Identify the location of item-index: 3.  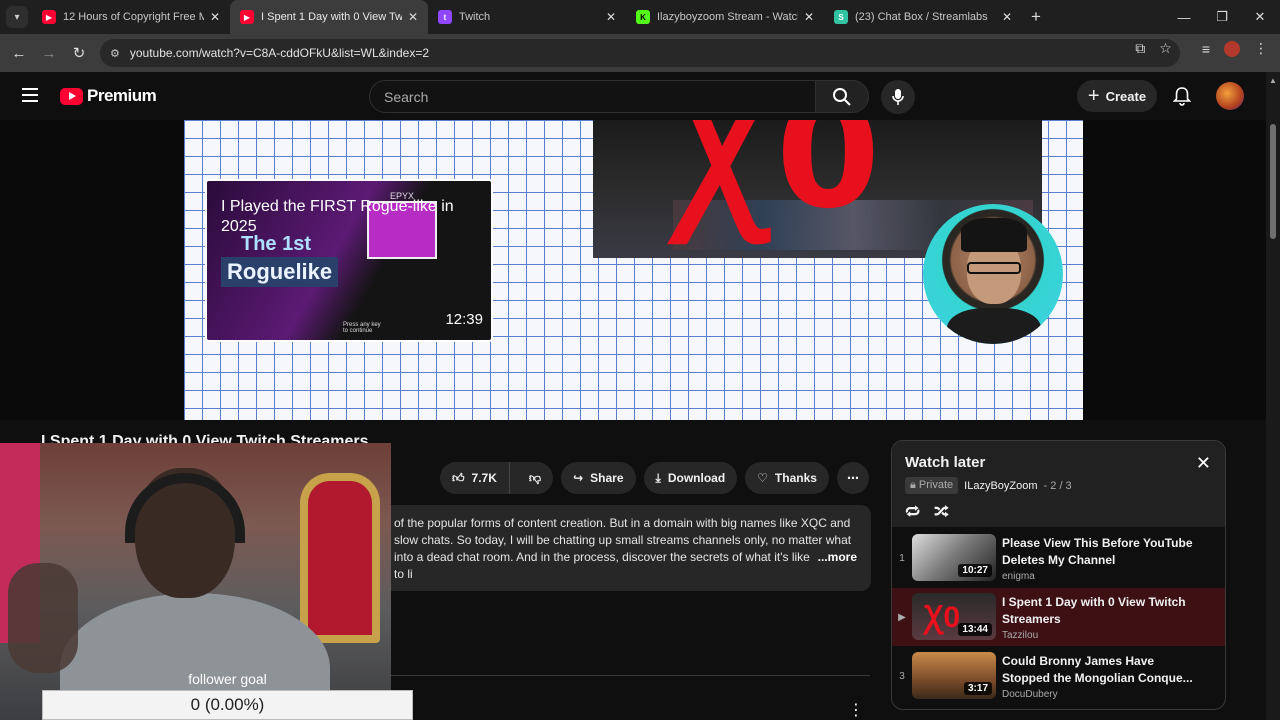
(902, 676).